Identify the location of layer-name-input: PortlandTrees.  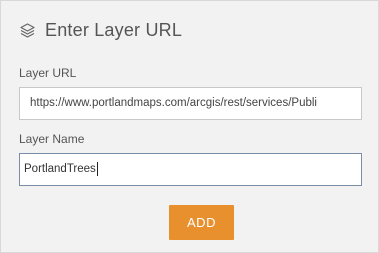
(190, 169).